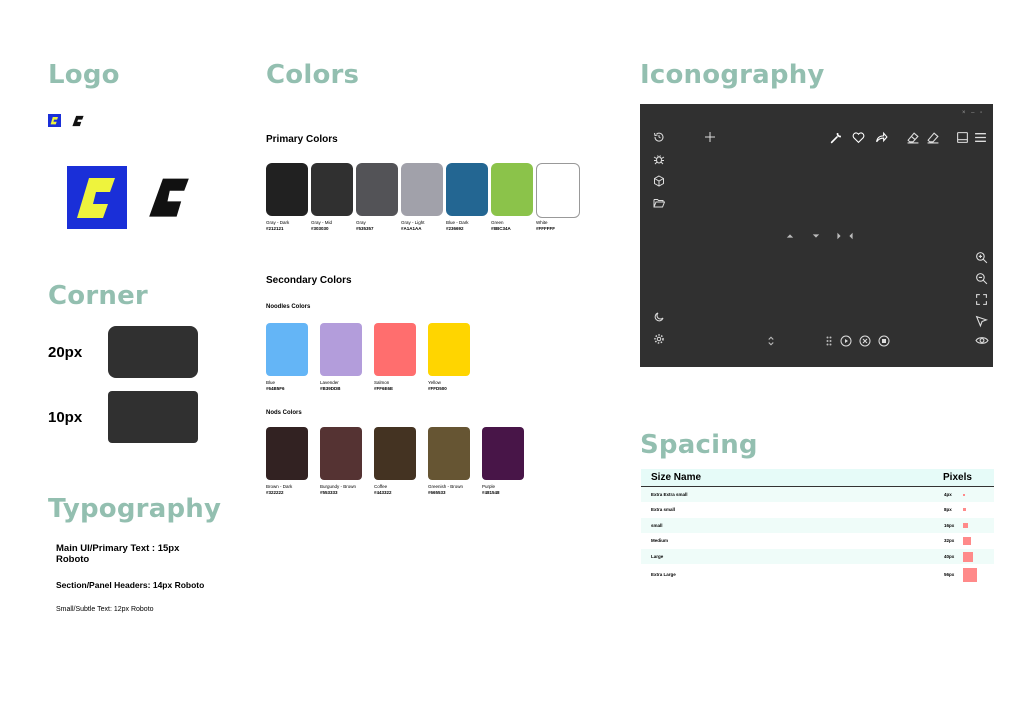 The width and height of the screenshot is (1024, 708). Describe the element at coordinates (78, 121) in the screenshot. I see `logo-small-mono-icon` at that location.